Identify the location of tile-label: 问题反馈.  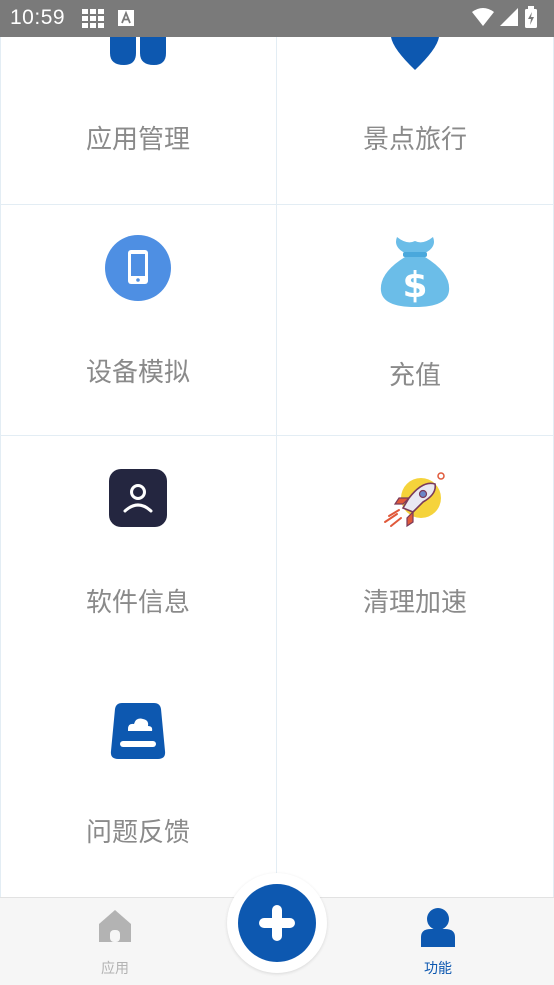
(137, 833).